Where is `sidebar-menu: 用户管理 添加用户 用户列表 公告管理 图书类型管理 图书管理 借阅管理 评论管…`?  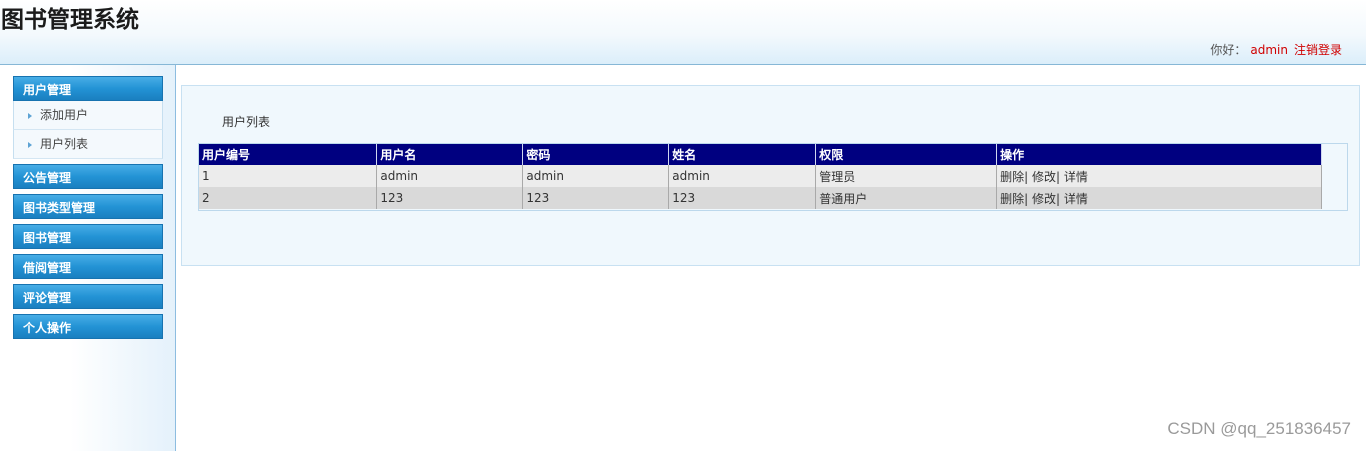
sidebar-menu: 用户管理 添加用户 用户列表 公告管理 图书类型管理 图书管理 借阅管理 评论管… is located at coordinates (88, 210).